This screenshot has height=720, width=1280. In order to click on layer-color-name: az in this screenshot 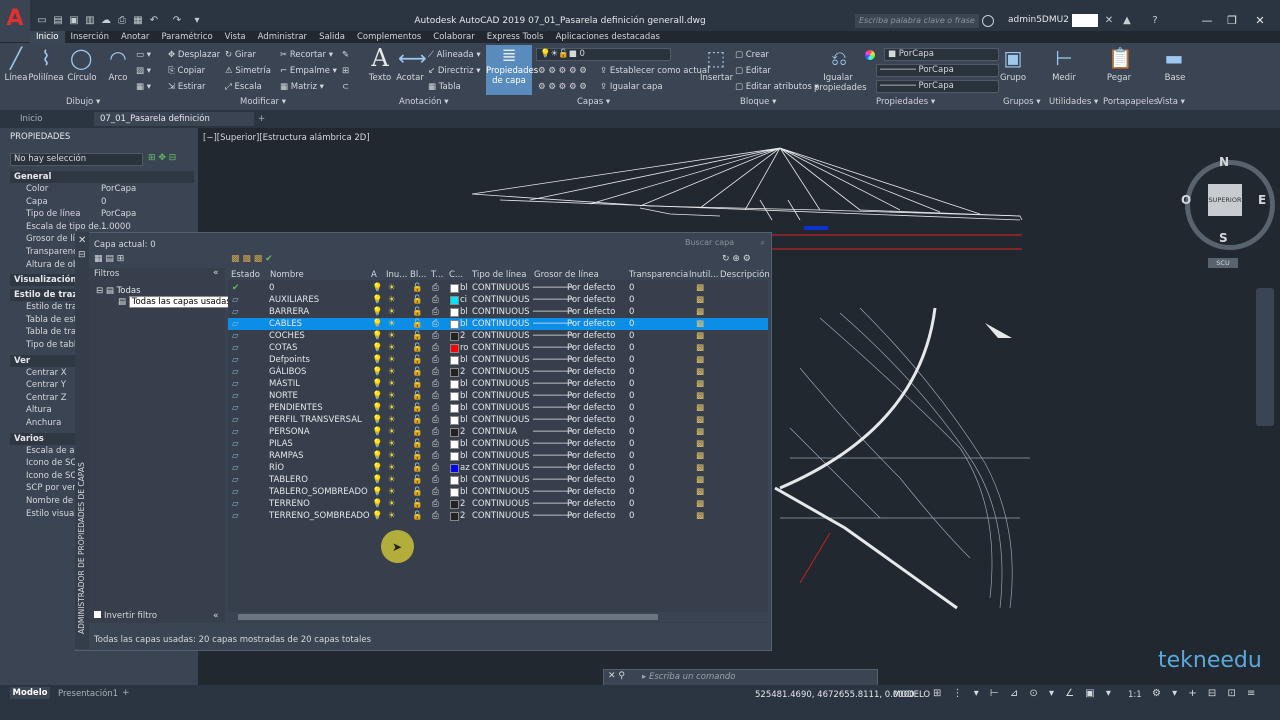, I will do `click(465, 468)`.